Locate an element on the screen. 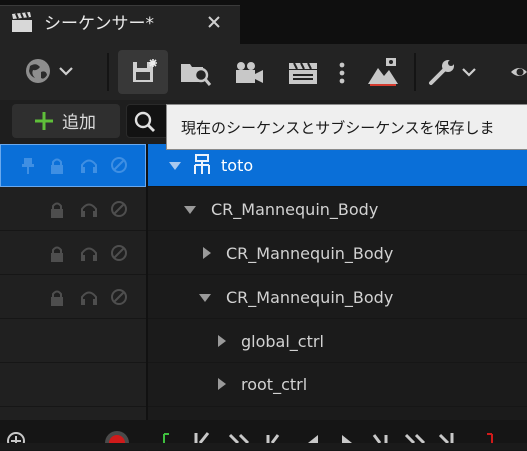  tree-row-label: toto is located at coordinates (237, 165).